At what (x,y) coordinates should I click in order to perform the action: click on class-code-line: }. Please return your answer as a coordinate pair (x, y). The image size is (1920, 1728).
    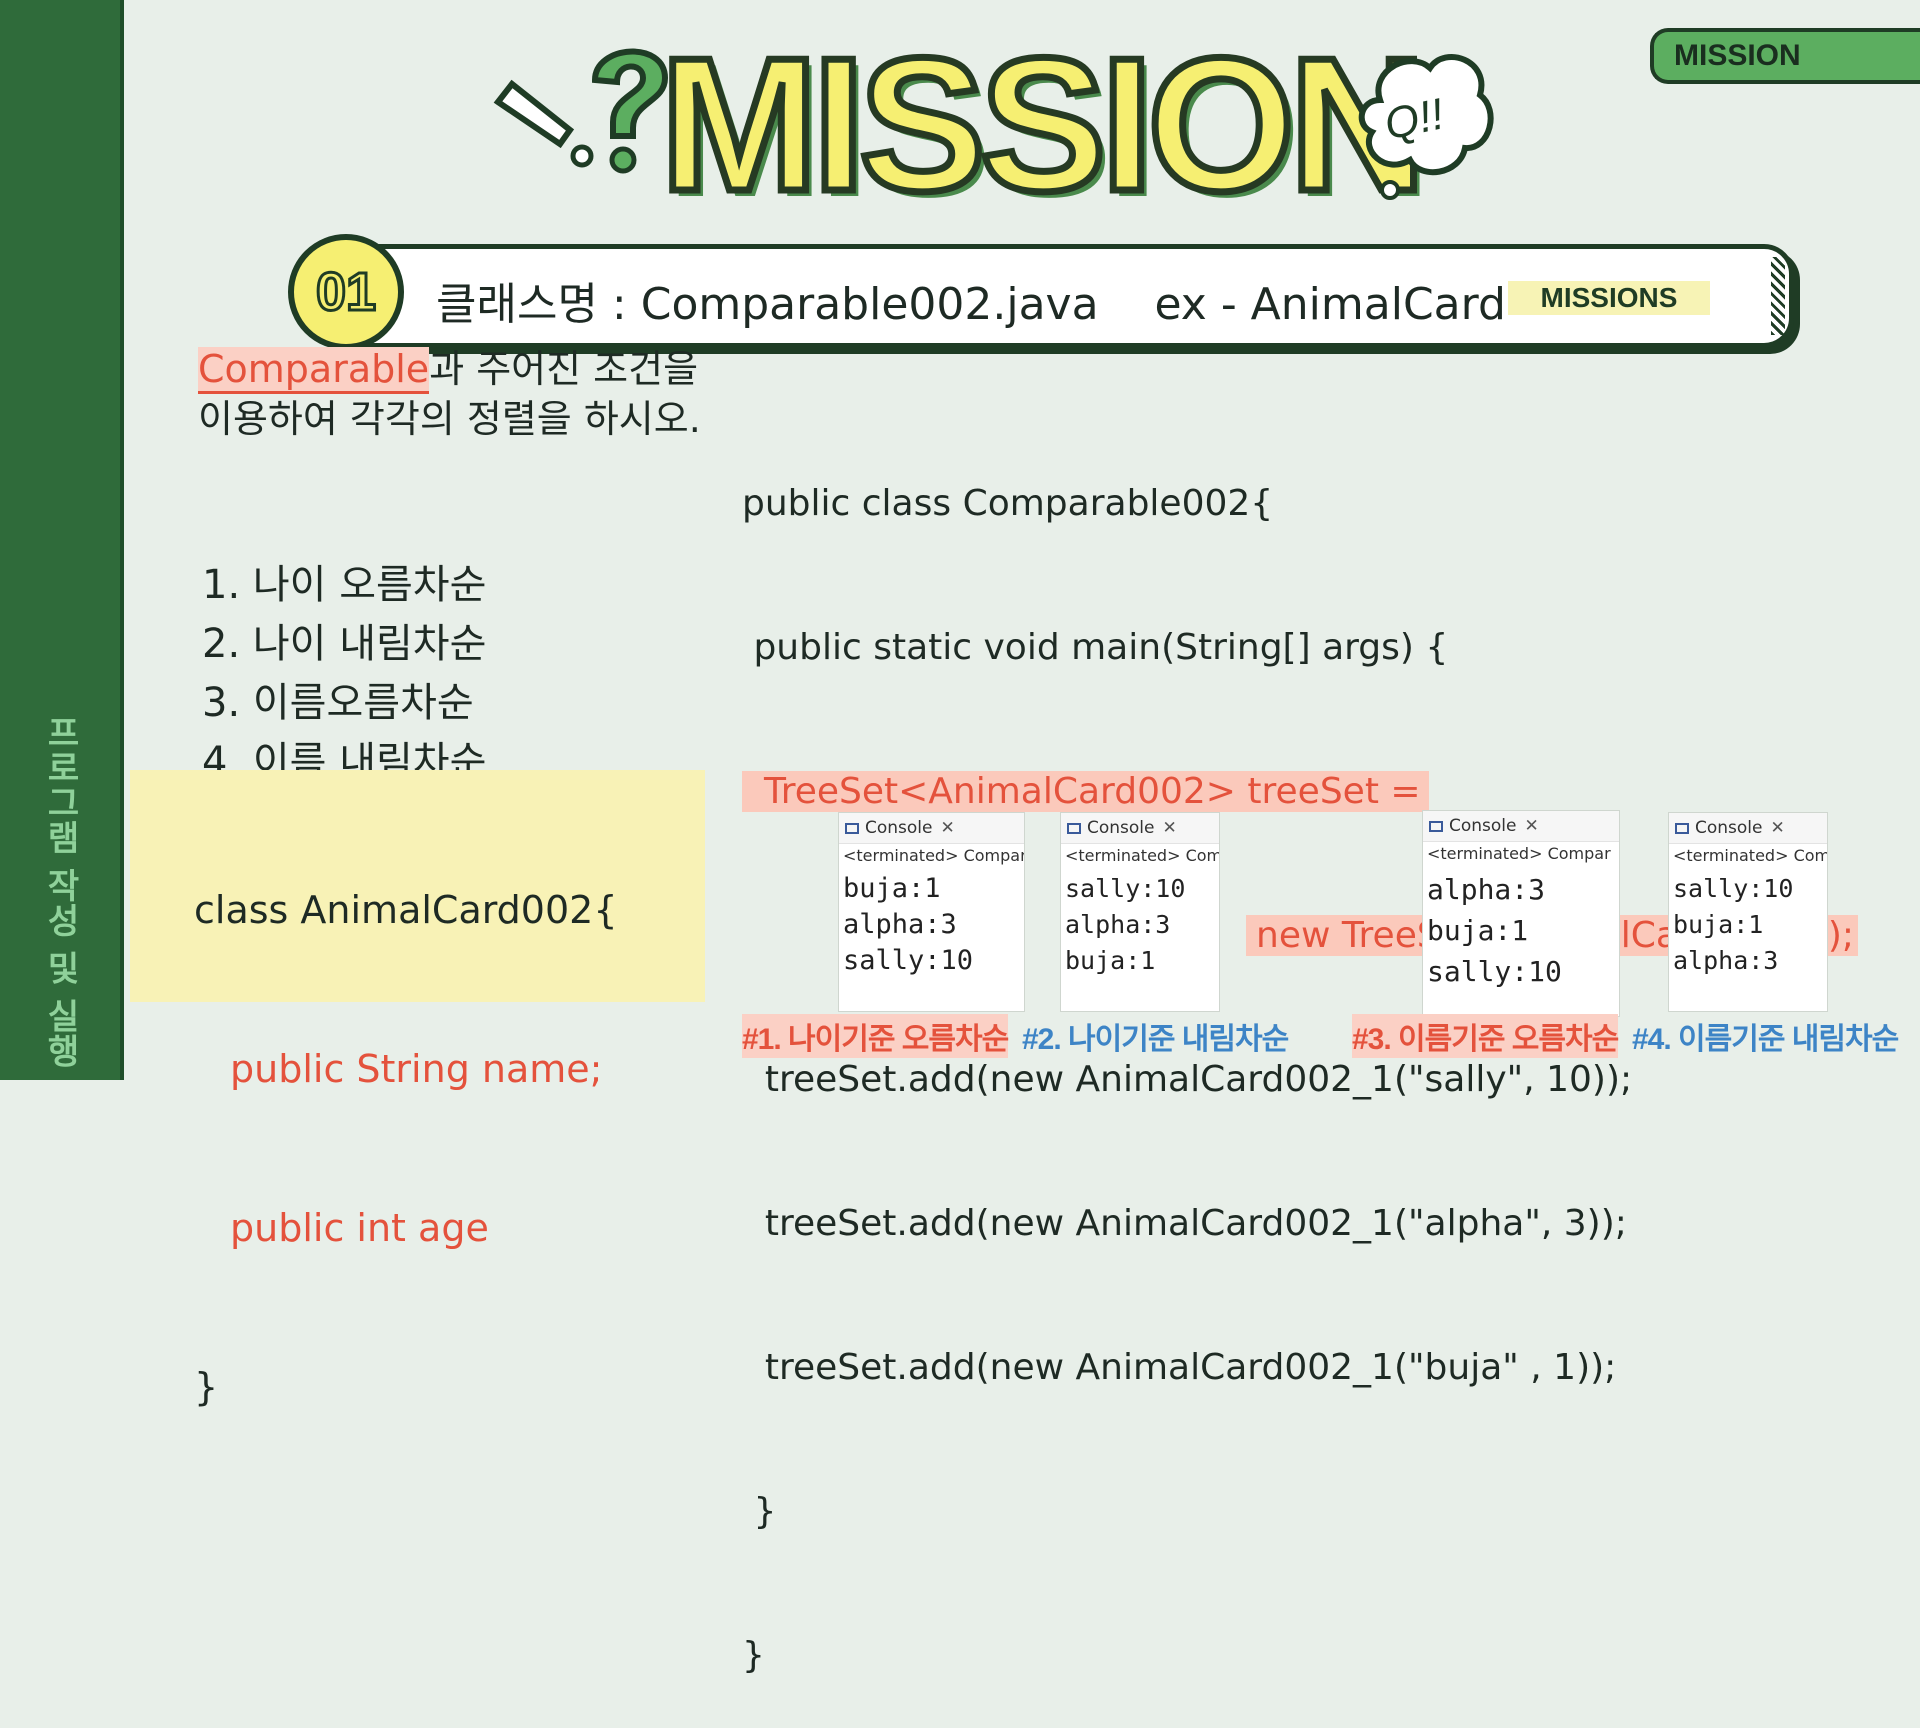
    Looking at the image, I should click on (206, 1387).